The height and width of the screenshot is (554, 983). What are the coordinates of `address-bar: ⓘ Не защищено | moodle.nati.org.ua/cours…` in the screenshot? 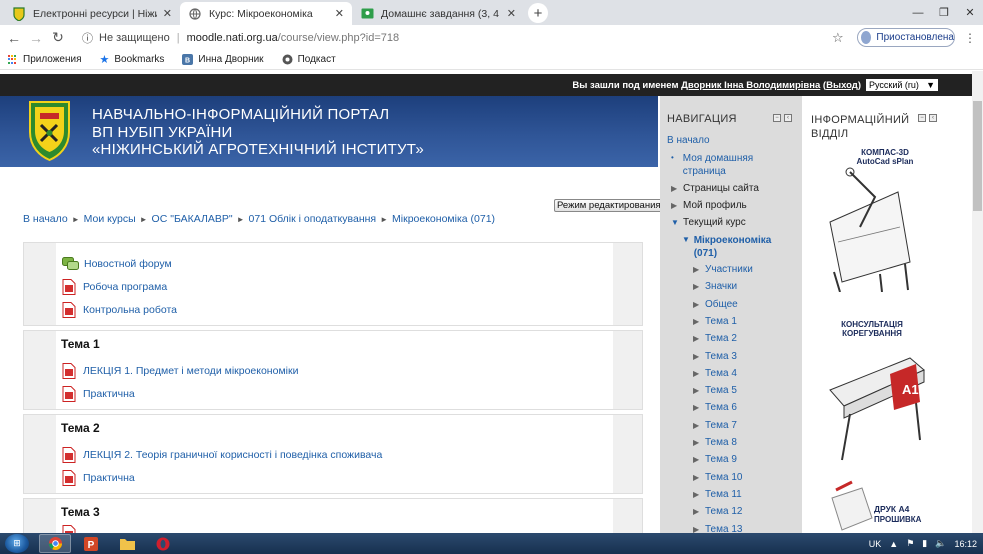 It's located at (467, 37).